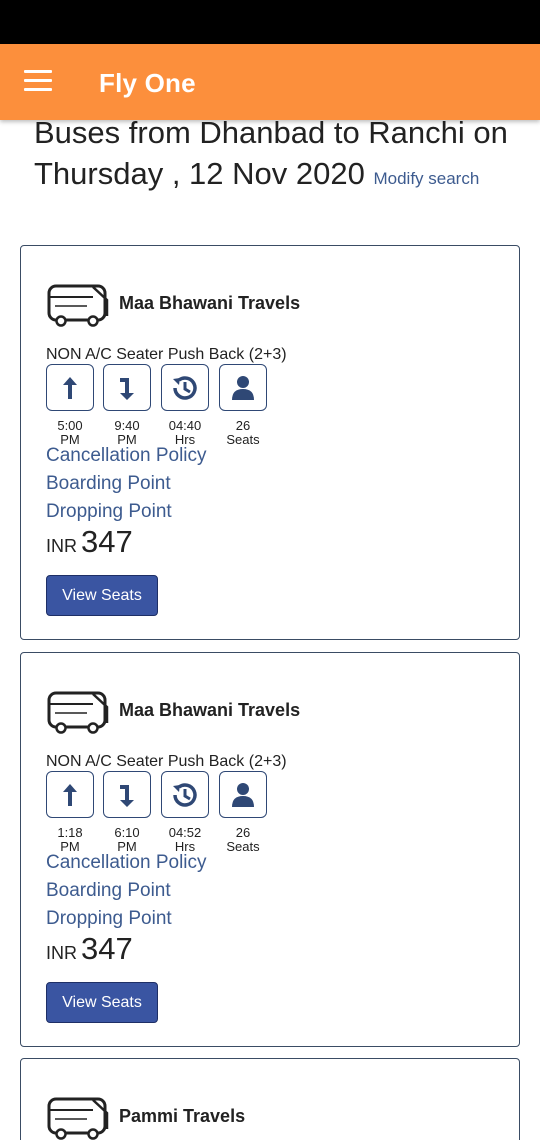  Describe the element at coordinates (127, 839) in the screenshot. I see `arrival-time: 6:10 PM` at that location.